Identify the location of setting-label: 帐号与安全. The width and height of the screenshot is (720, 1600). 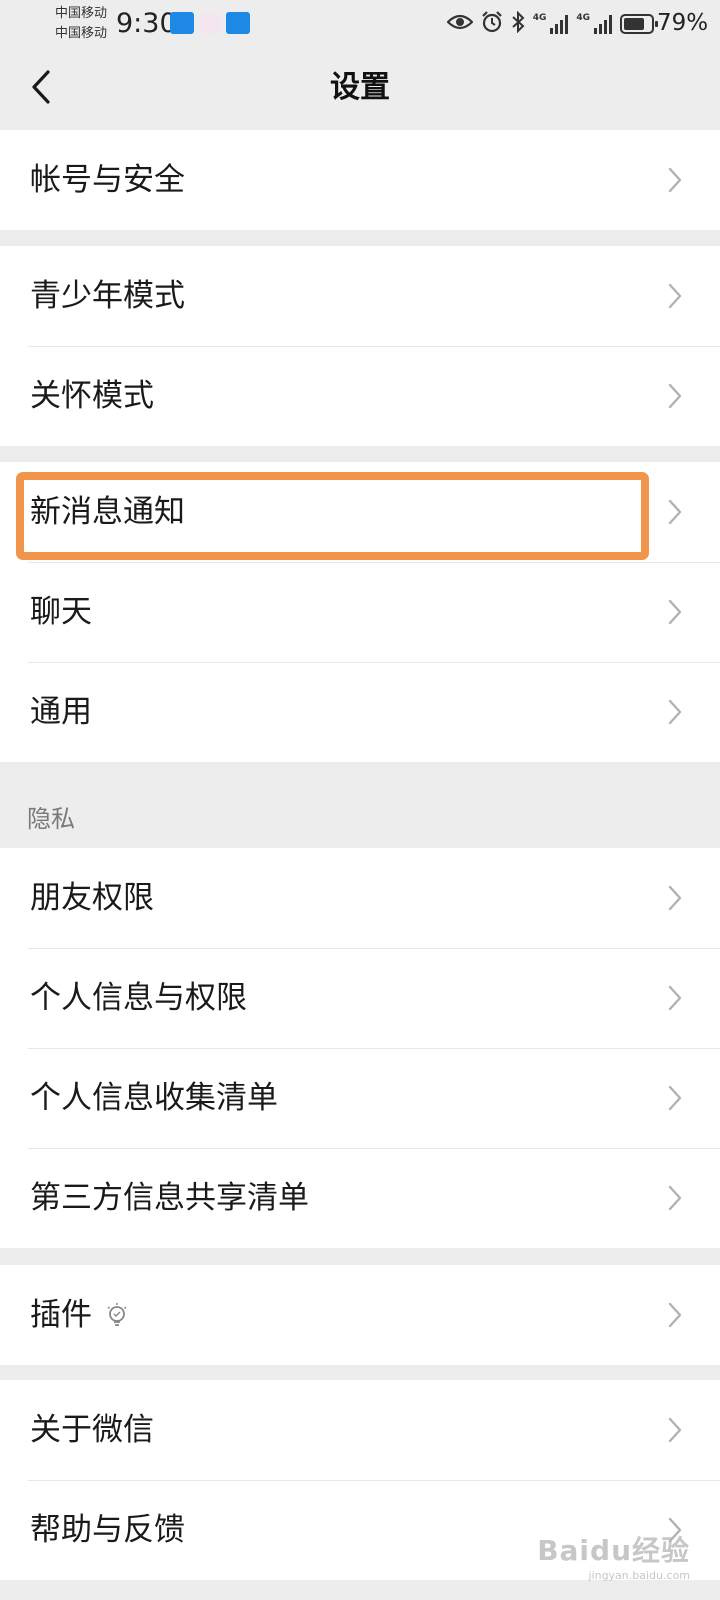
(107, 180).